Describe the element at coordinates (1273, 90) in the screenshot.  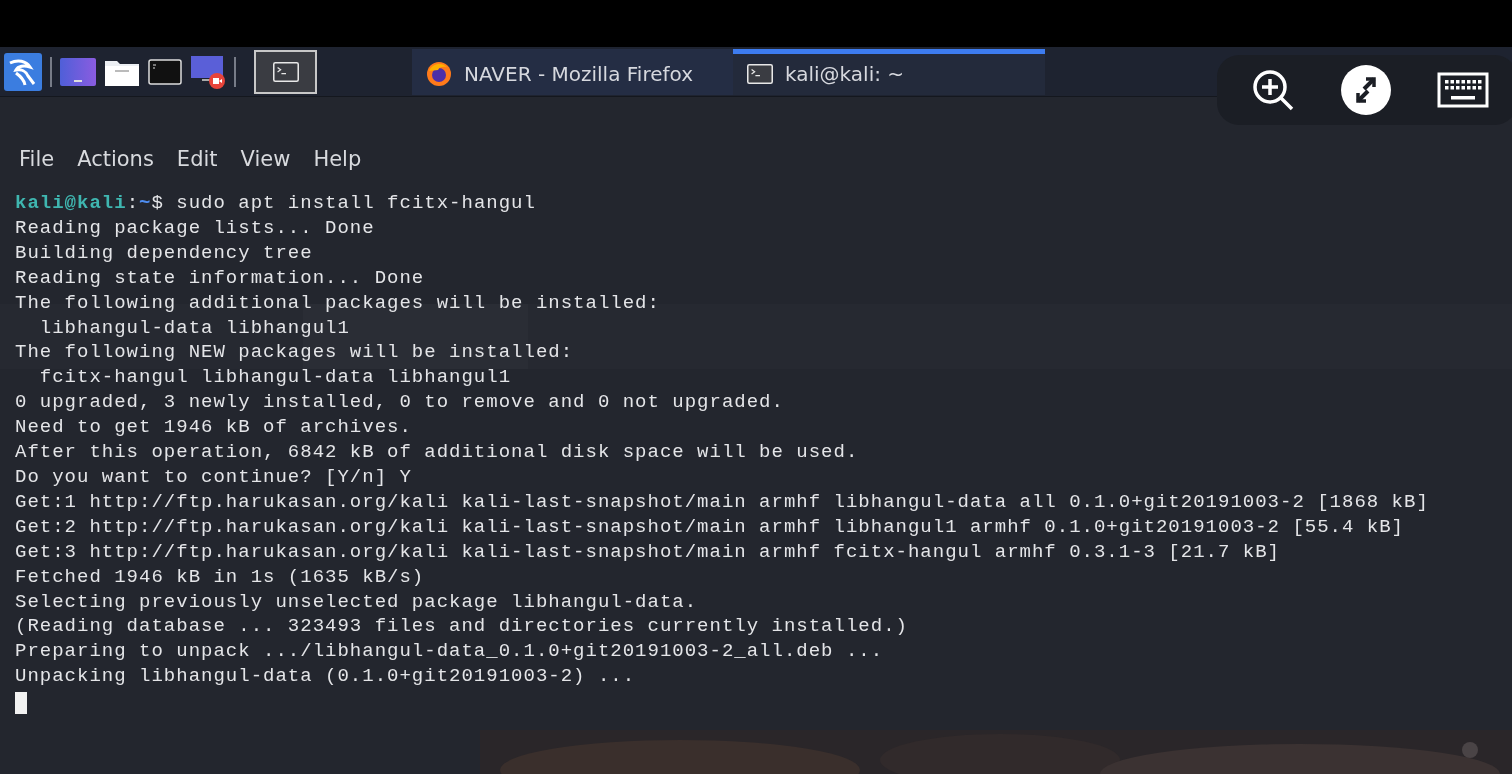
I see `zoom-in-icon` at that location.